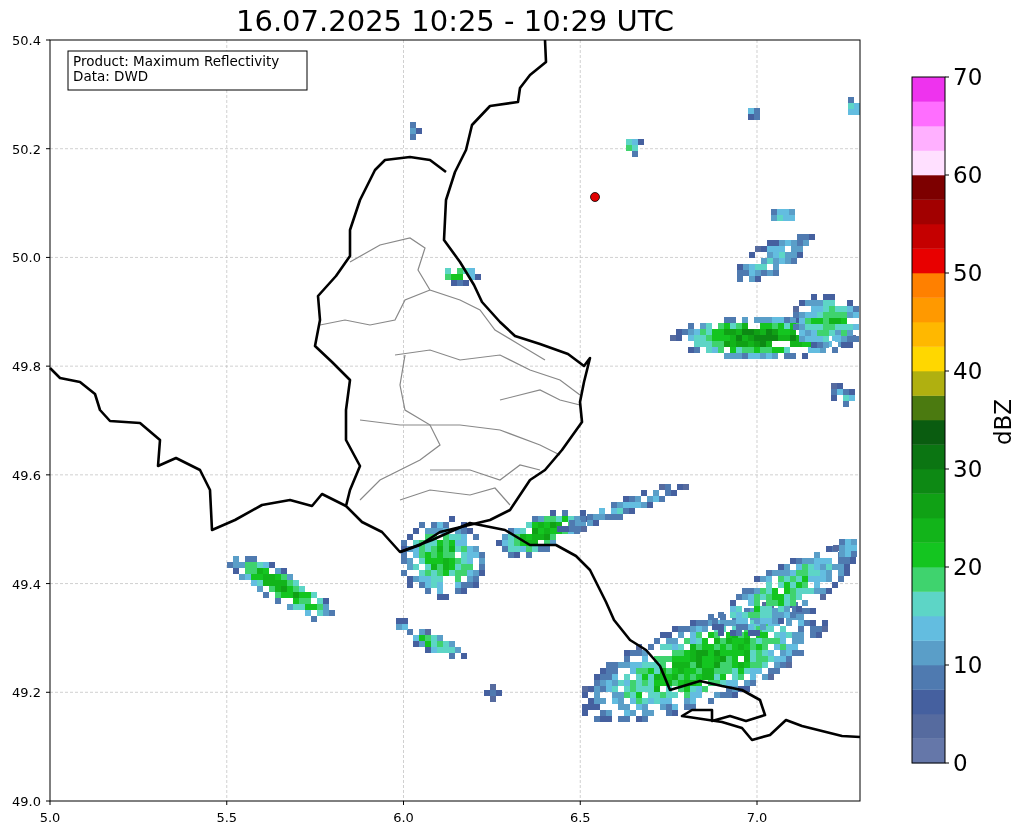  What do you see at coordinates (26, 149) in the screenshot?
I see `axis-tick-label: 50.2` at bounding box center [26, 149].